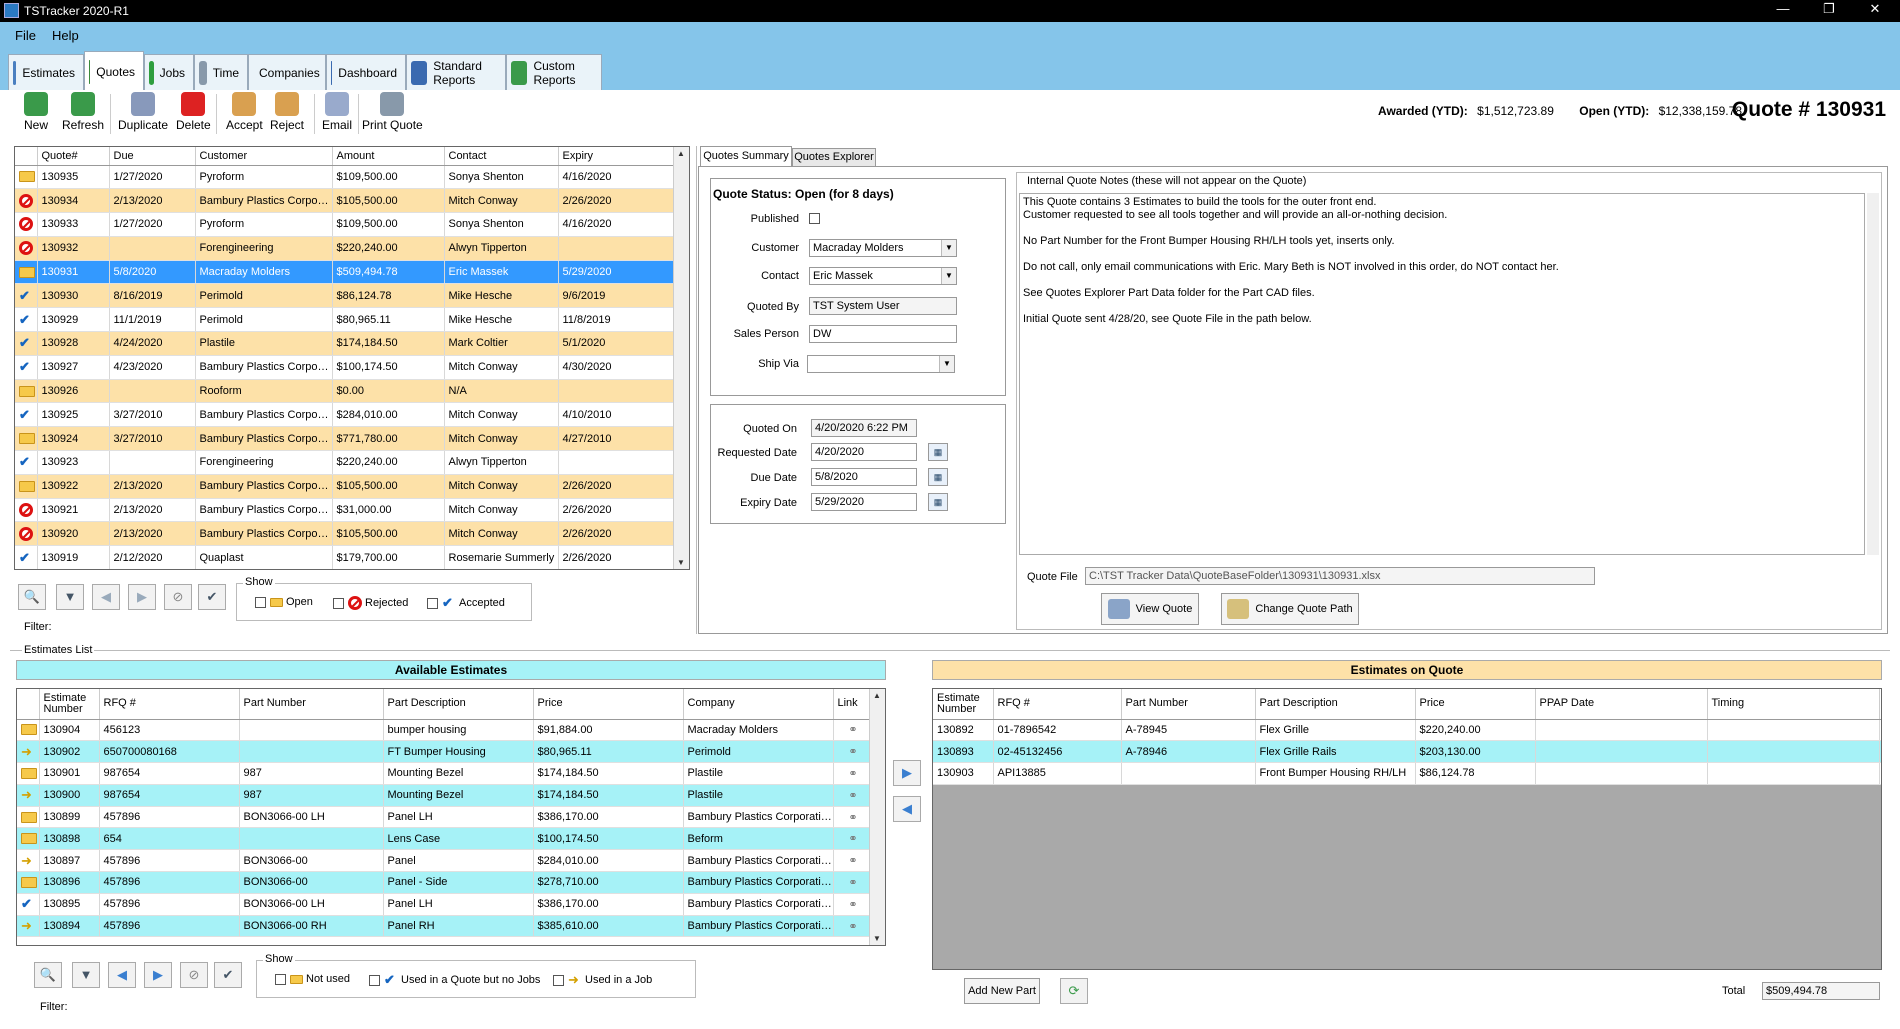  What do you see at coordinates (264, 156) in the screenshot?
I see `column-header: Customer` at bounding box center [264, 156].